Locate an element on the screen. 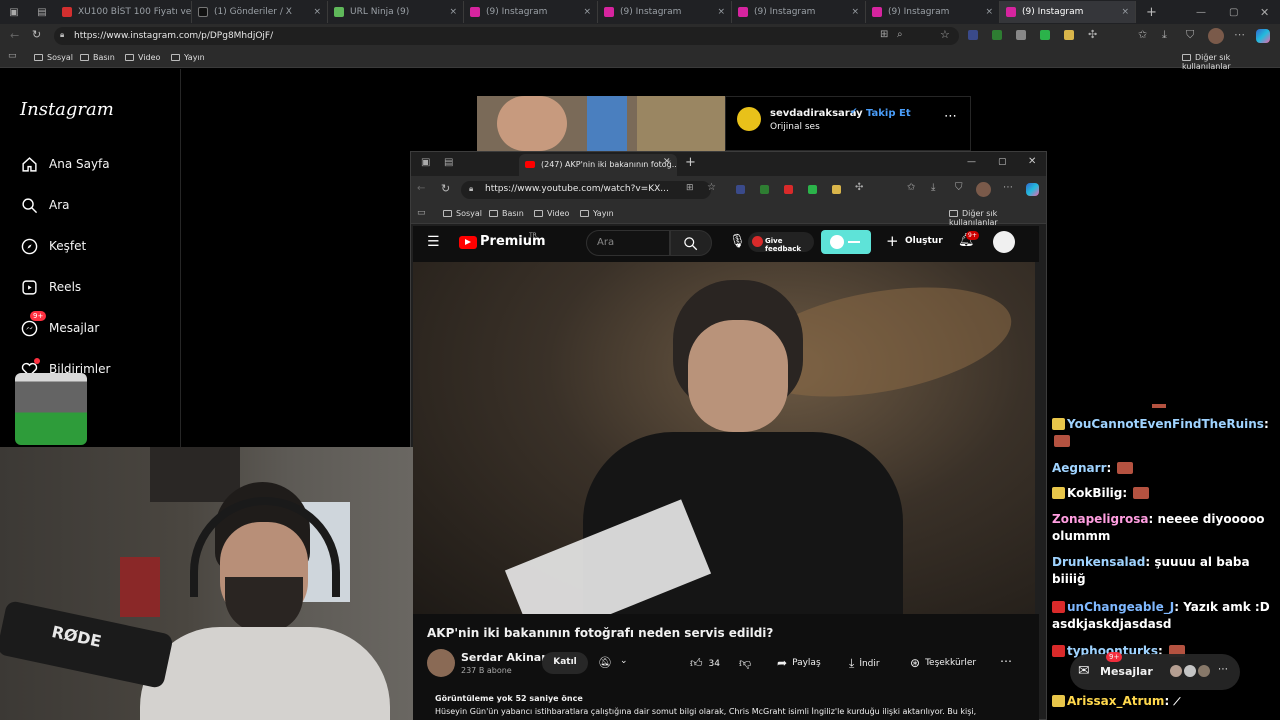 The width and height of the screenshot is (1280, 720). reload-icon: ↻ is located at coordinates (445, 188).